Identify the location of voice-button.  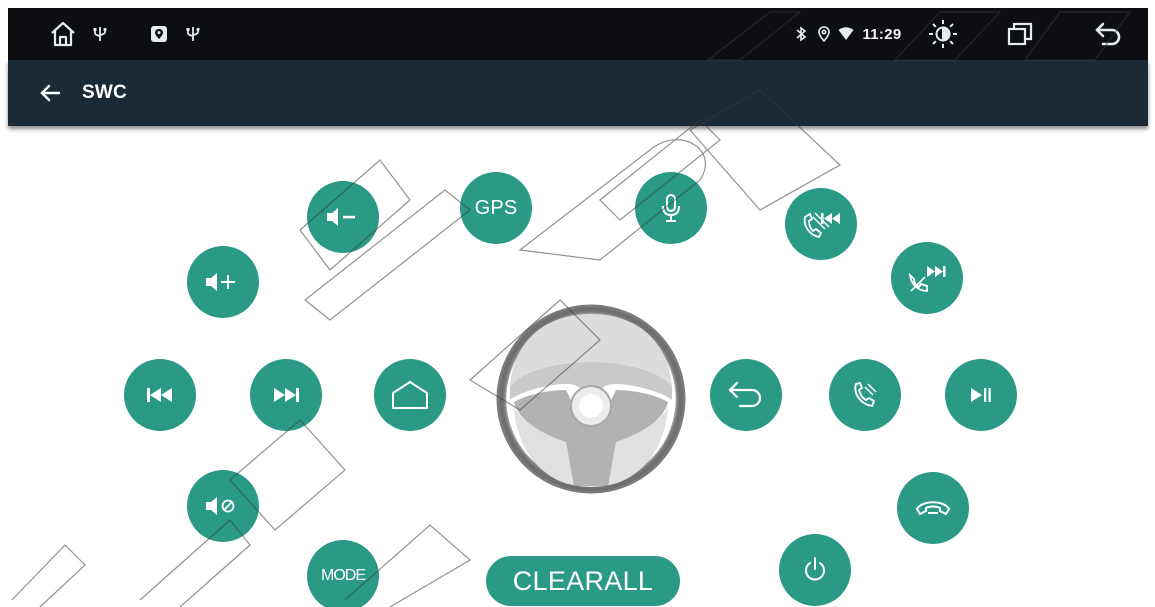
(671, 208).